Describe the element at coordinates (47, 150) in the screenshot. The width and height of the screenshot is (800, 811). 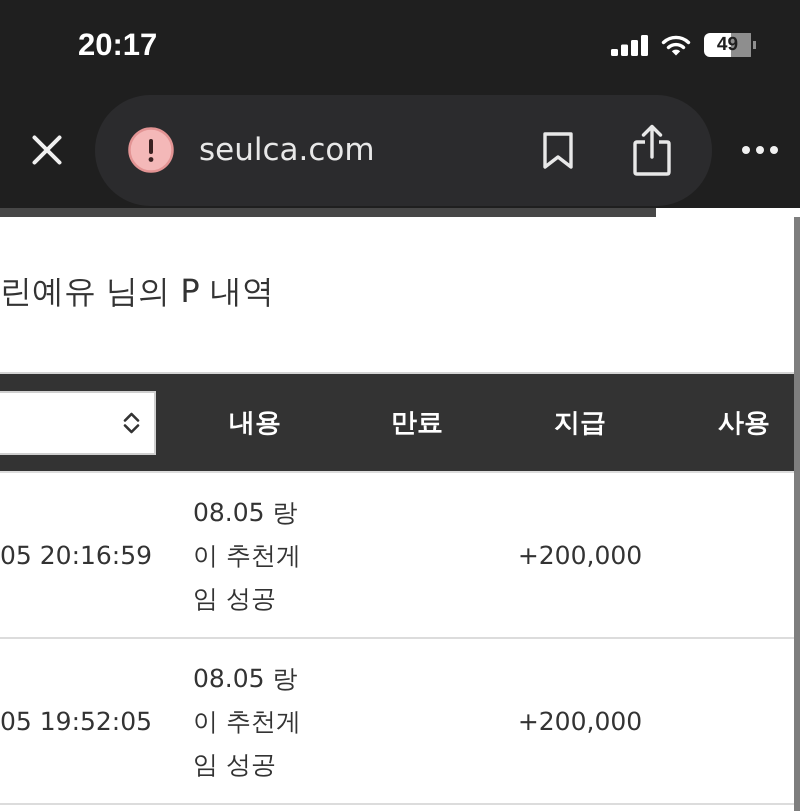
I see `close-icon` at that location.